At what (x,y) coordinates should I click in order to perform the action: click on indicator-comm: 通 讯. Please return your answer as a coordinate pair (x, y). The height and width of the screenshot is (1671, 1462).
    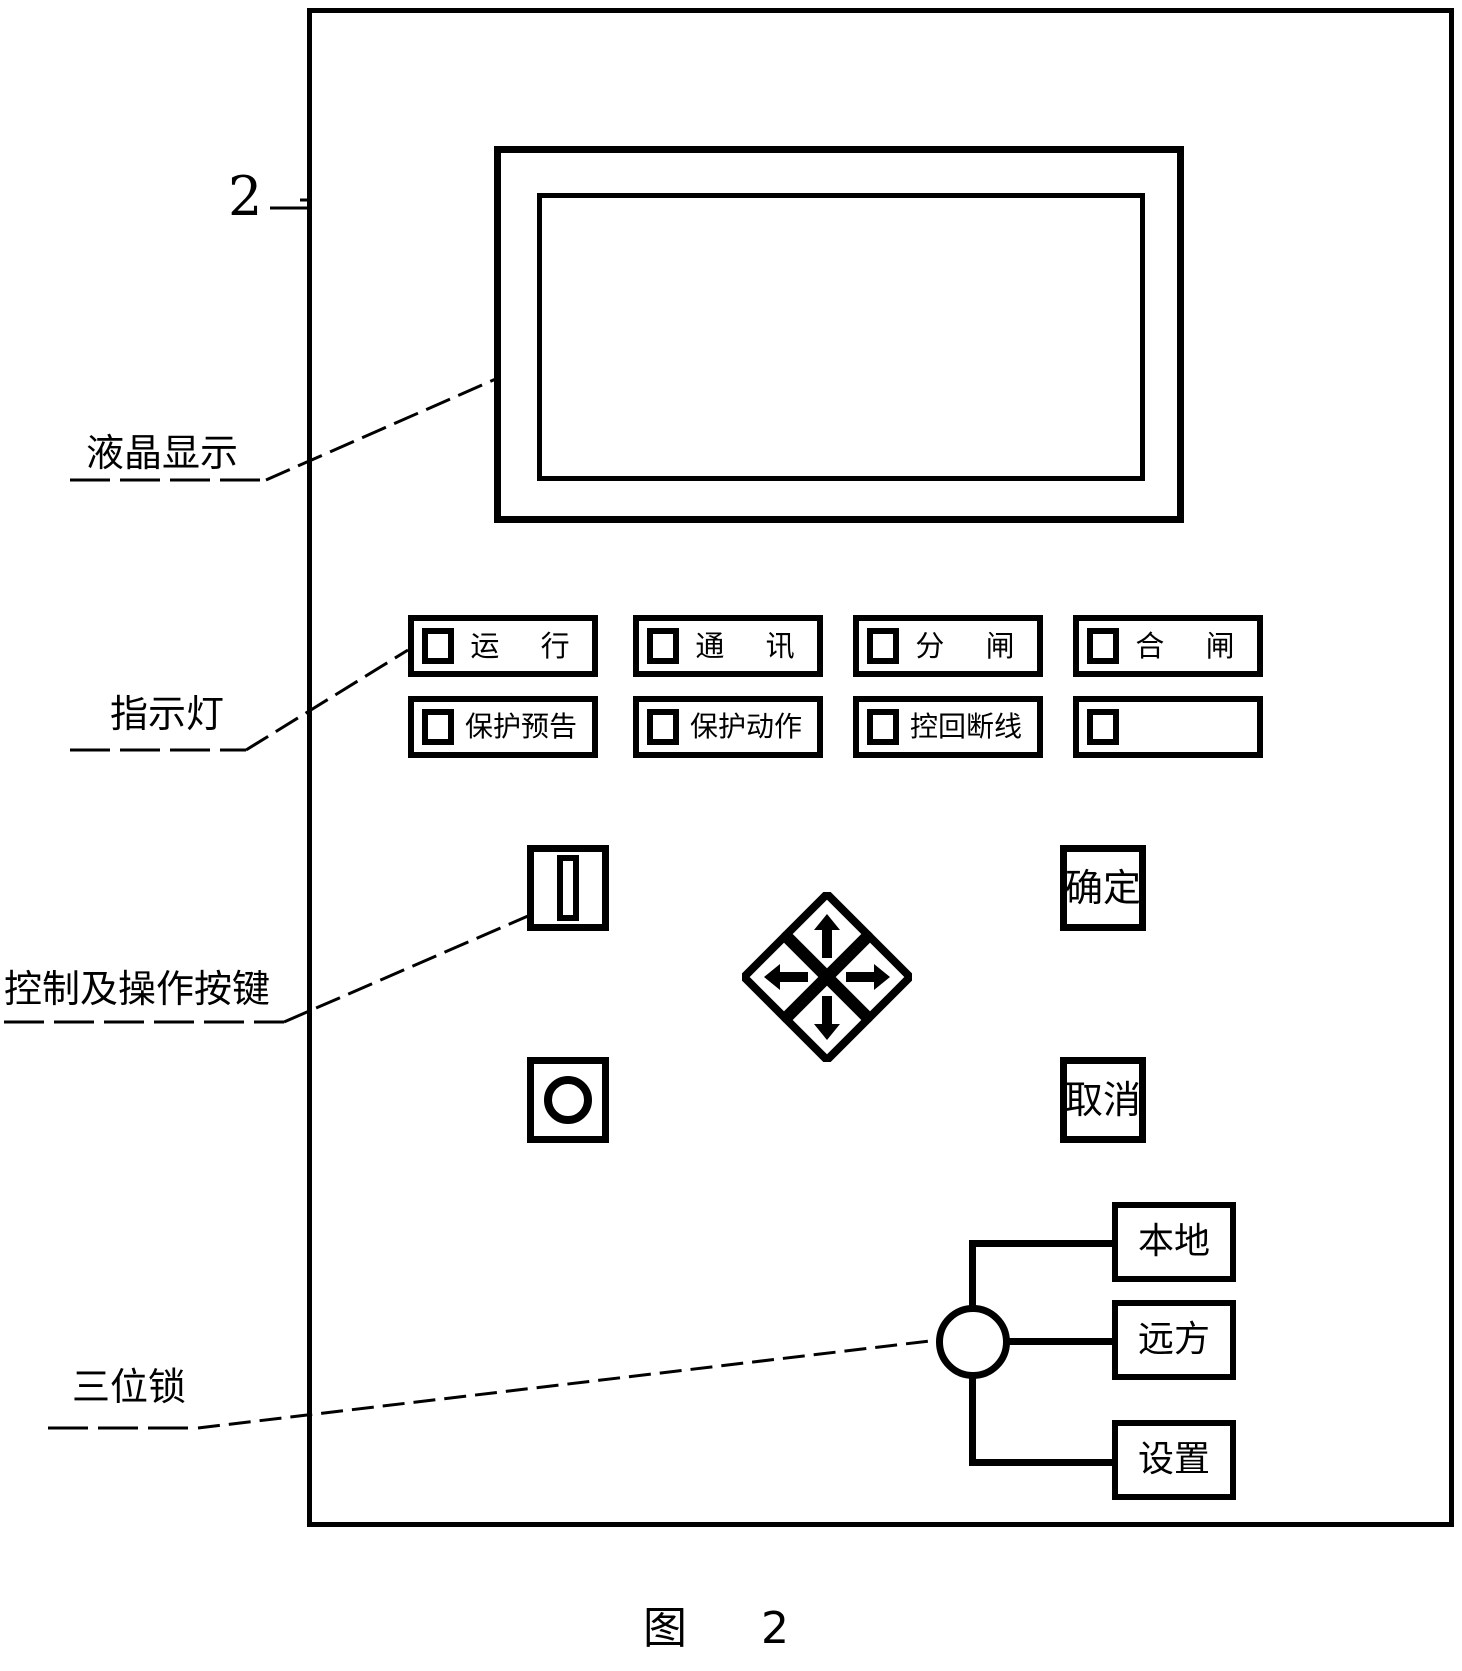
    Looking at the image, I should click on (728, 646).